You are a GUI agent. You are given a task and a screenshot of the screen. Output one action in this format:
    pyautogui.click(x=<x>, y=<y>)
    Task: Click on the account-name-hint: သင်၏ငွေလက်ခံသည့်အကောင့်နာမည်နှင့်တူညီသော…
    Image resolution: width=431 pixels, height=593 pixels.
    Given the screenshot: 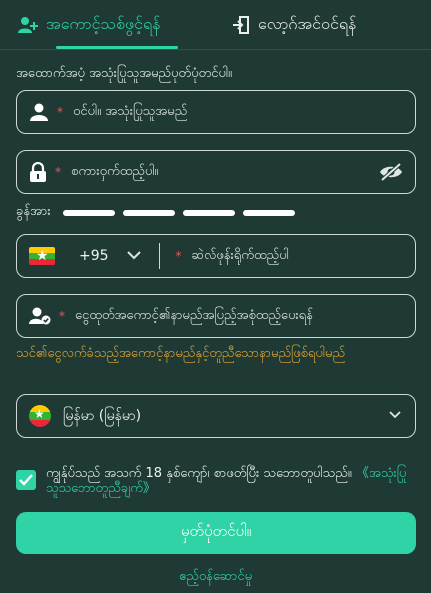 What is the action you would take?
    pyautogui.click(x=181, y=353)
    